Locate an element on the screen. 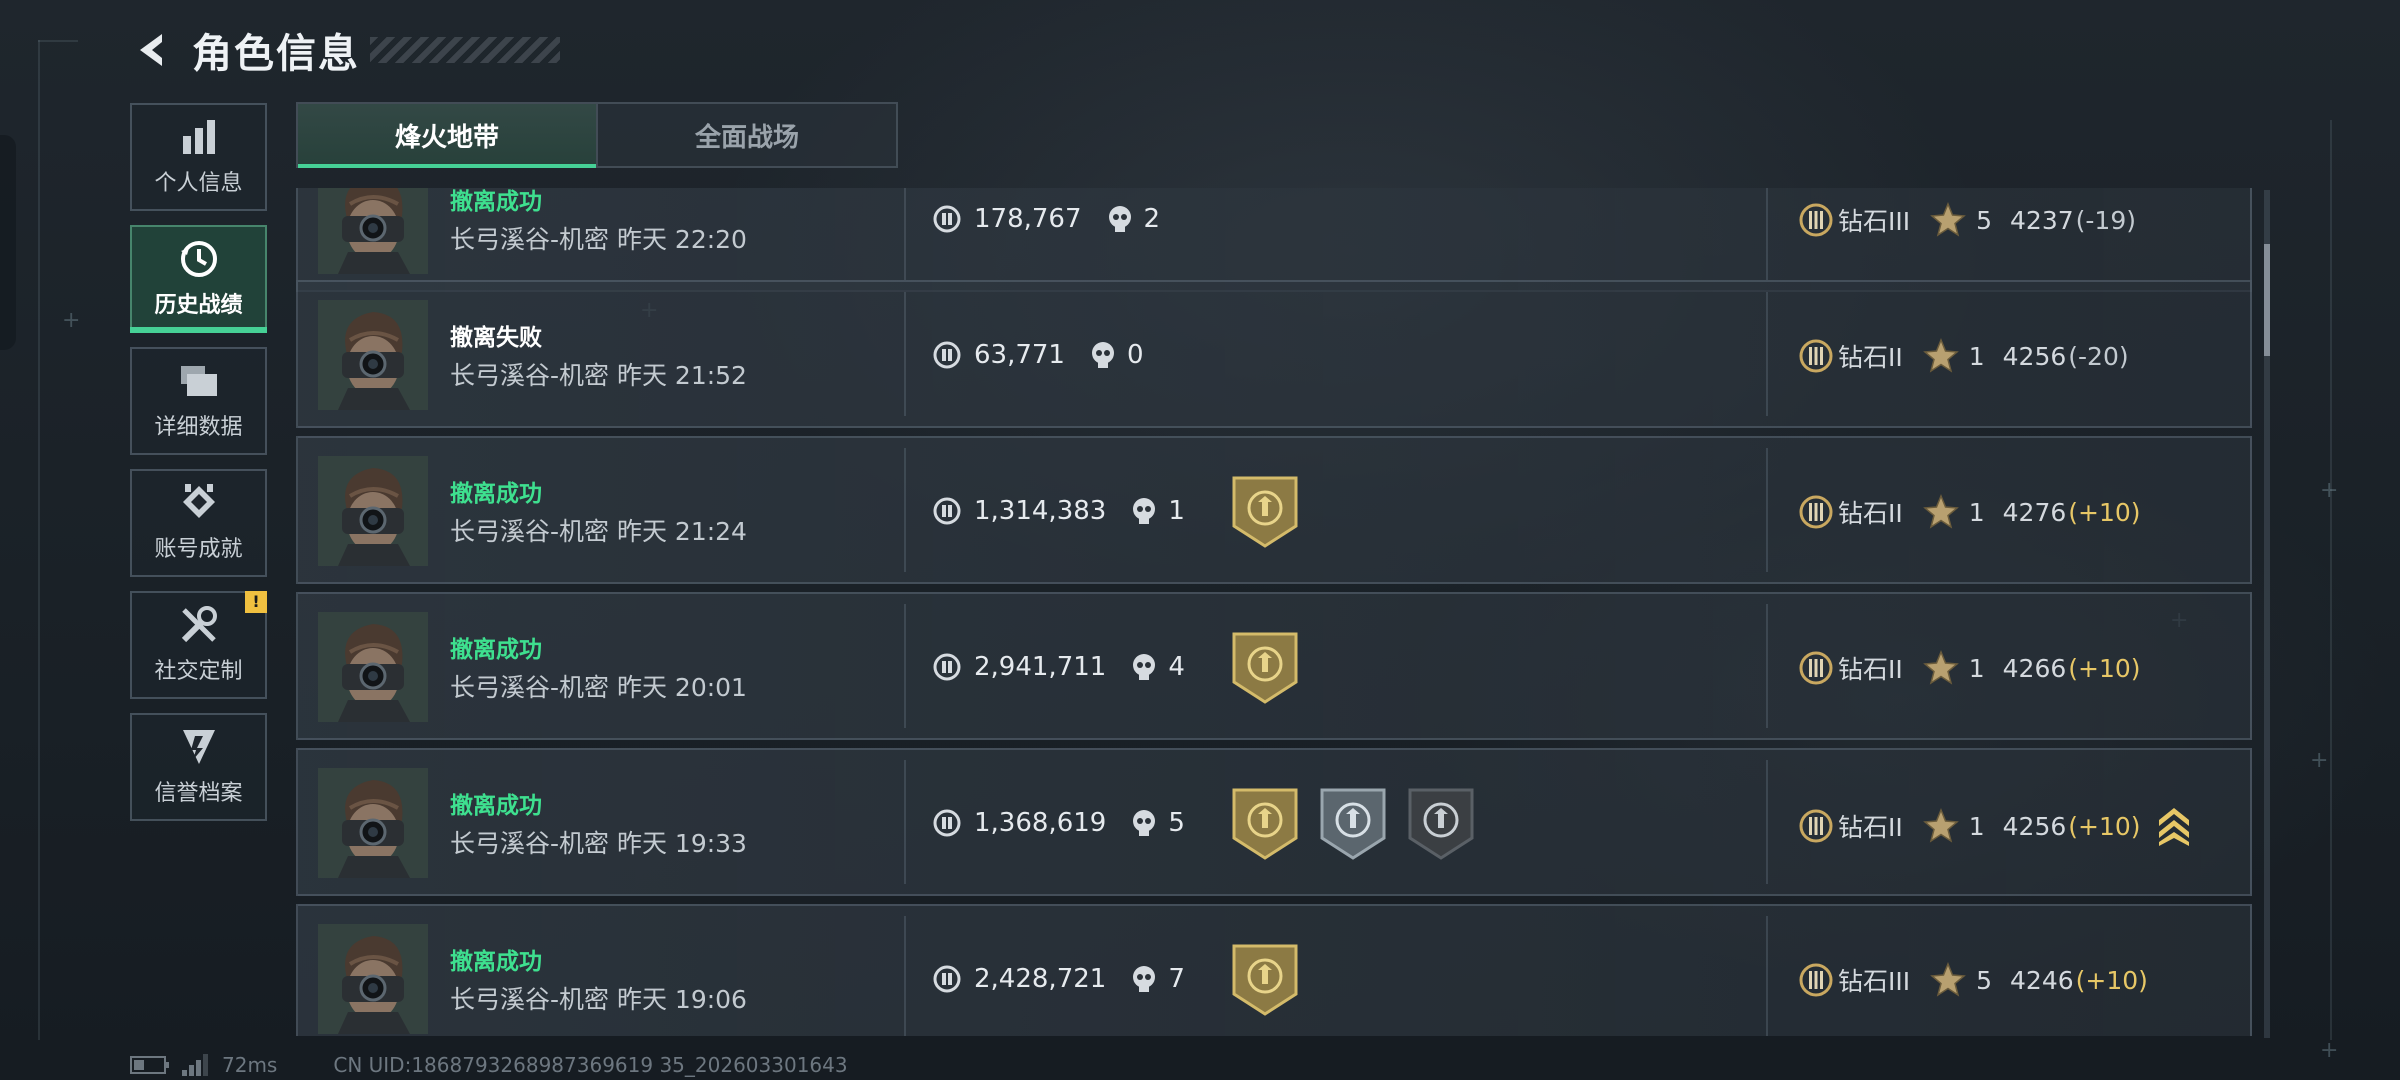 The image size is (2400, 1080). left-edge-handle is located at coordinates (8, 242).